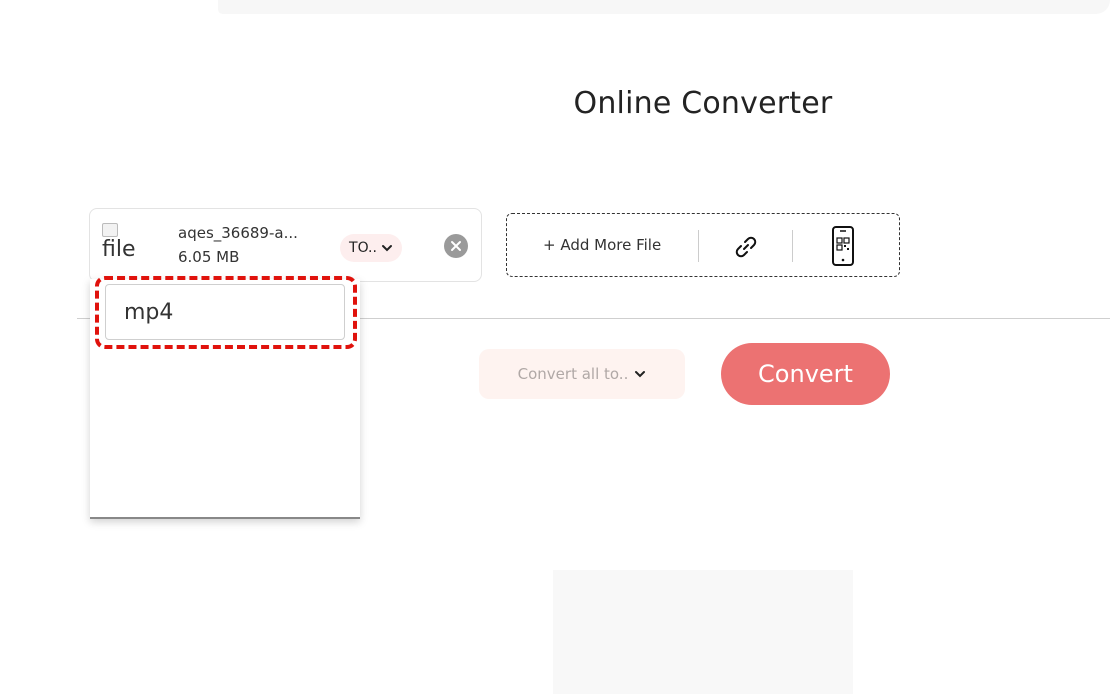 The image size is (1110, 694). I want to click on file-thumb-alt: file, so click(119, 249).